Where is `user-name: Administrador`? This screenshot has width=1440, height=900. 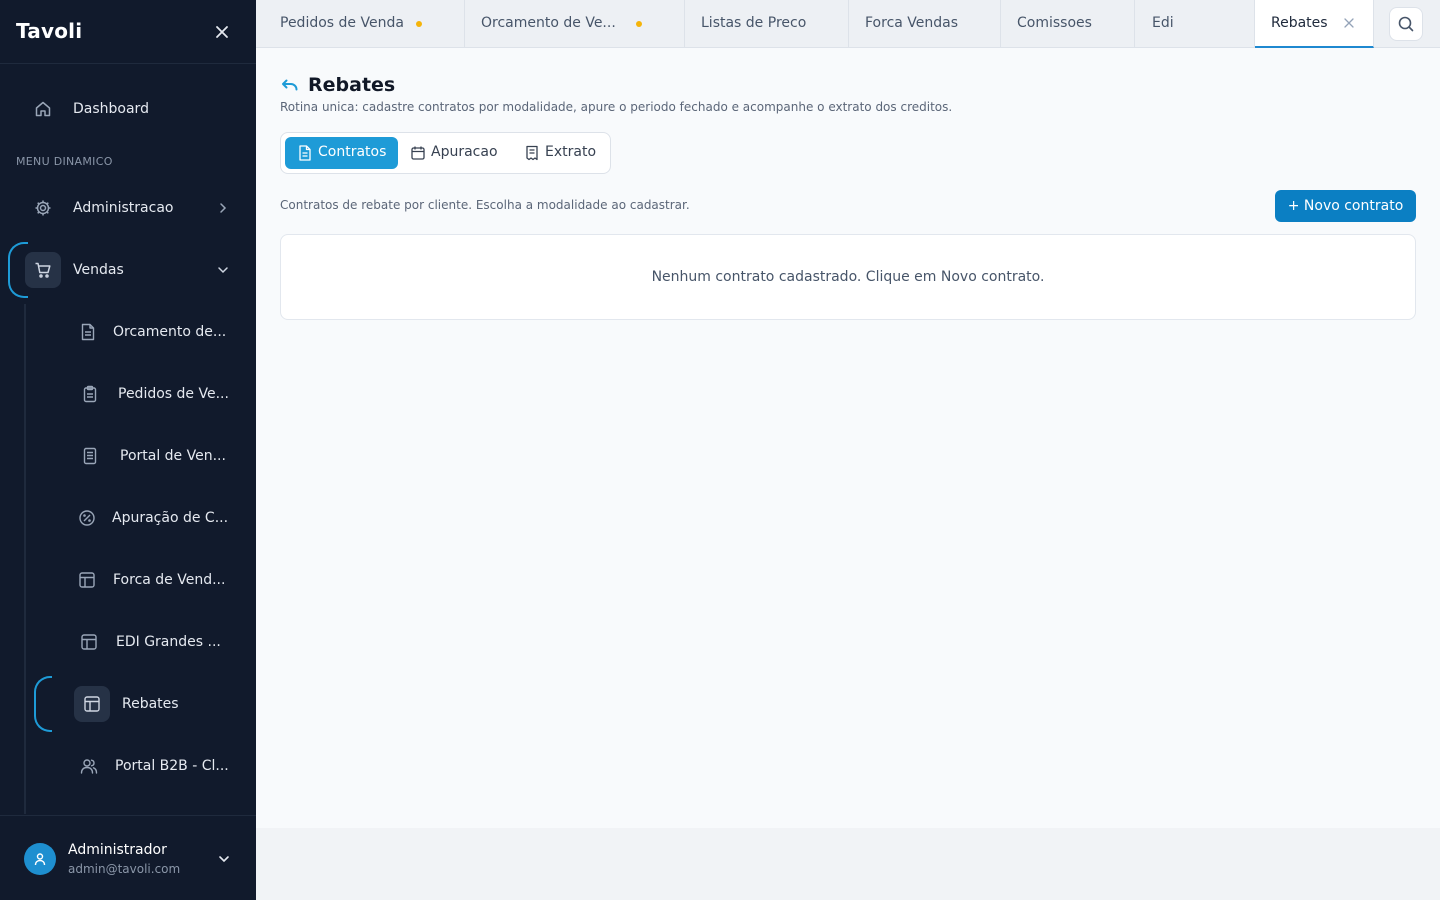 user-name: Administrador is located at coordinates (117, 850).